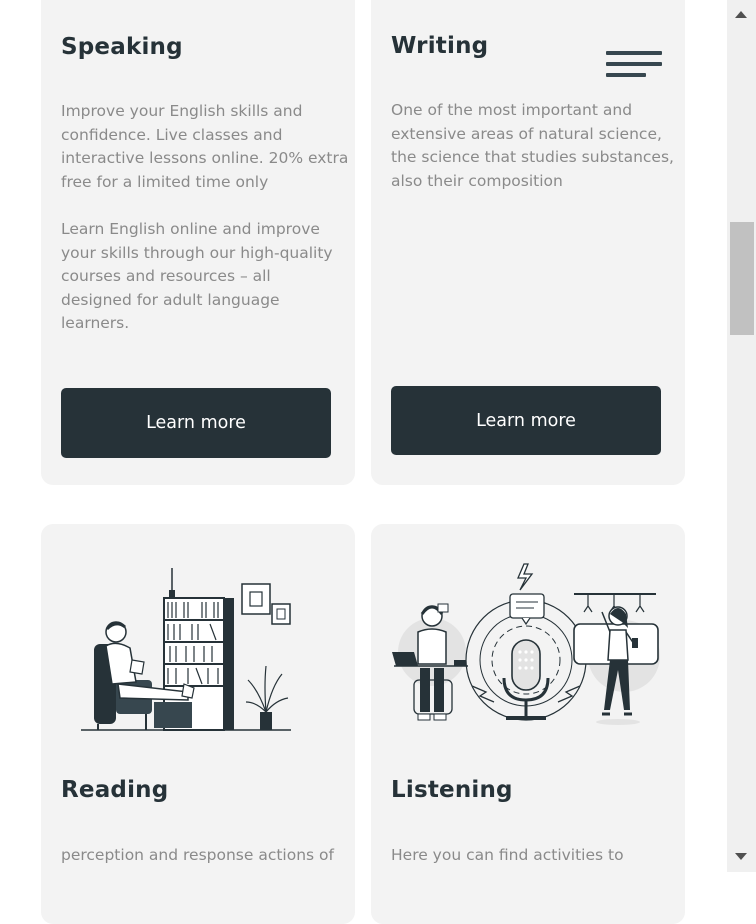  I want to click on writing-text-line: also their composition, so click(477, 180).